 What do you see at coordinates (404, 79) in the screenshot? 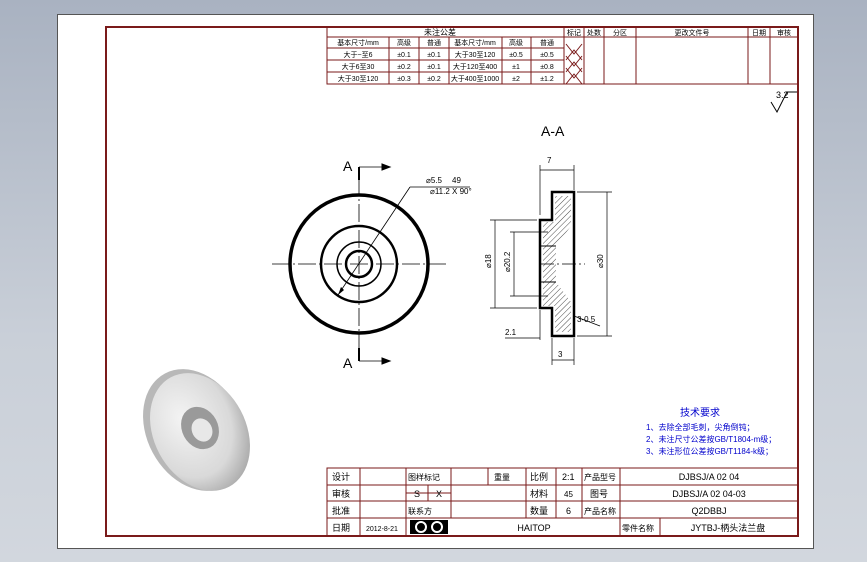
I see `tol-cell: ±0.3` at bounding box center [404, 79].